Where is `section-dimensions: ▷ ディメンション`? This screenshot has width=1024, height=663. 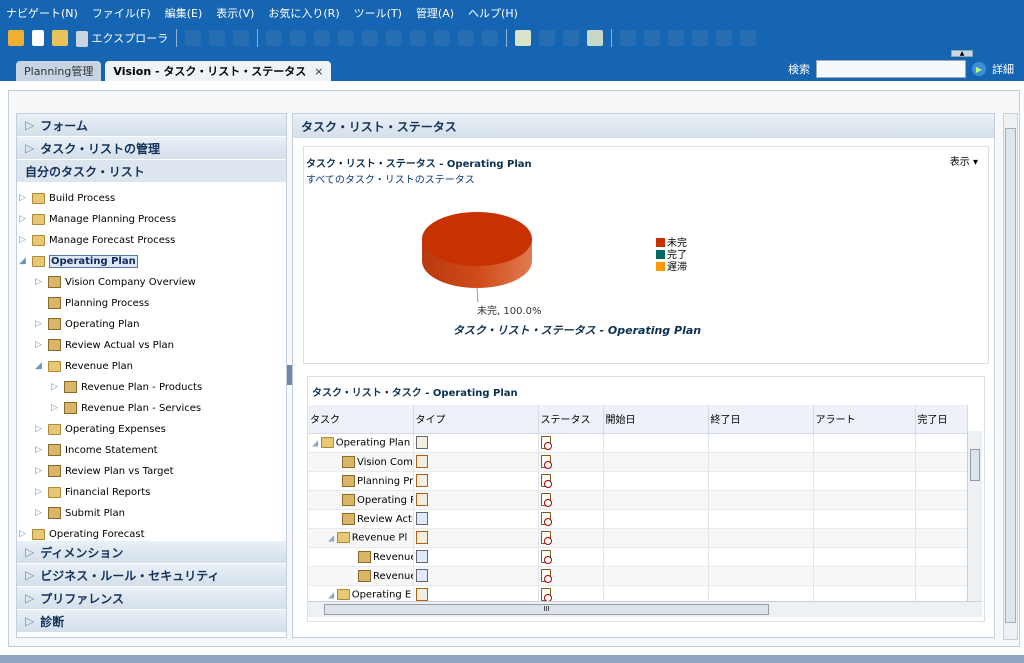
section-dimensions: ▷ ディメンション is located at coordinates (151, 552).